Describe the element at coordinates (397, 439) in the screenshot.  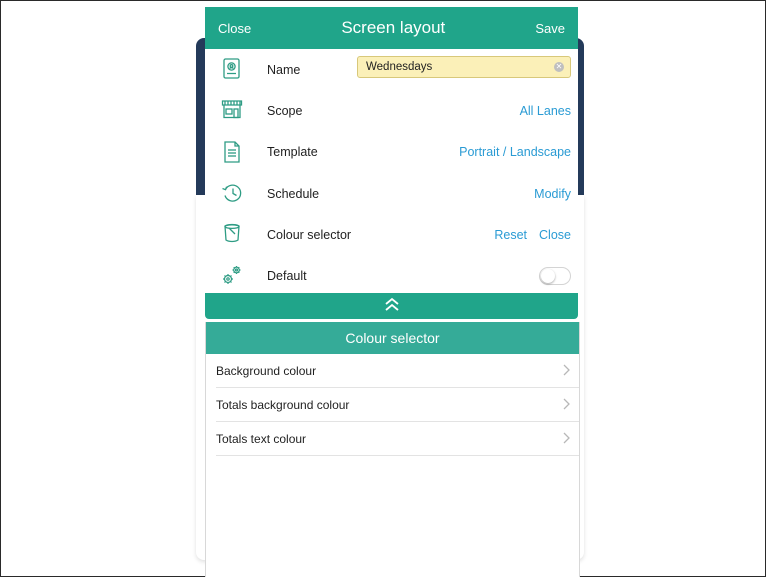
I see `totals-text-colour-item: Totals text colour` at that location.